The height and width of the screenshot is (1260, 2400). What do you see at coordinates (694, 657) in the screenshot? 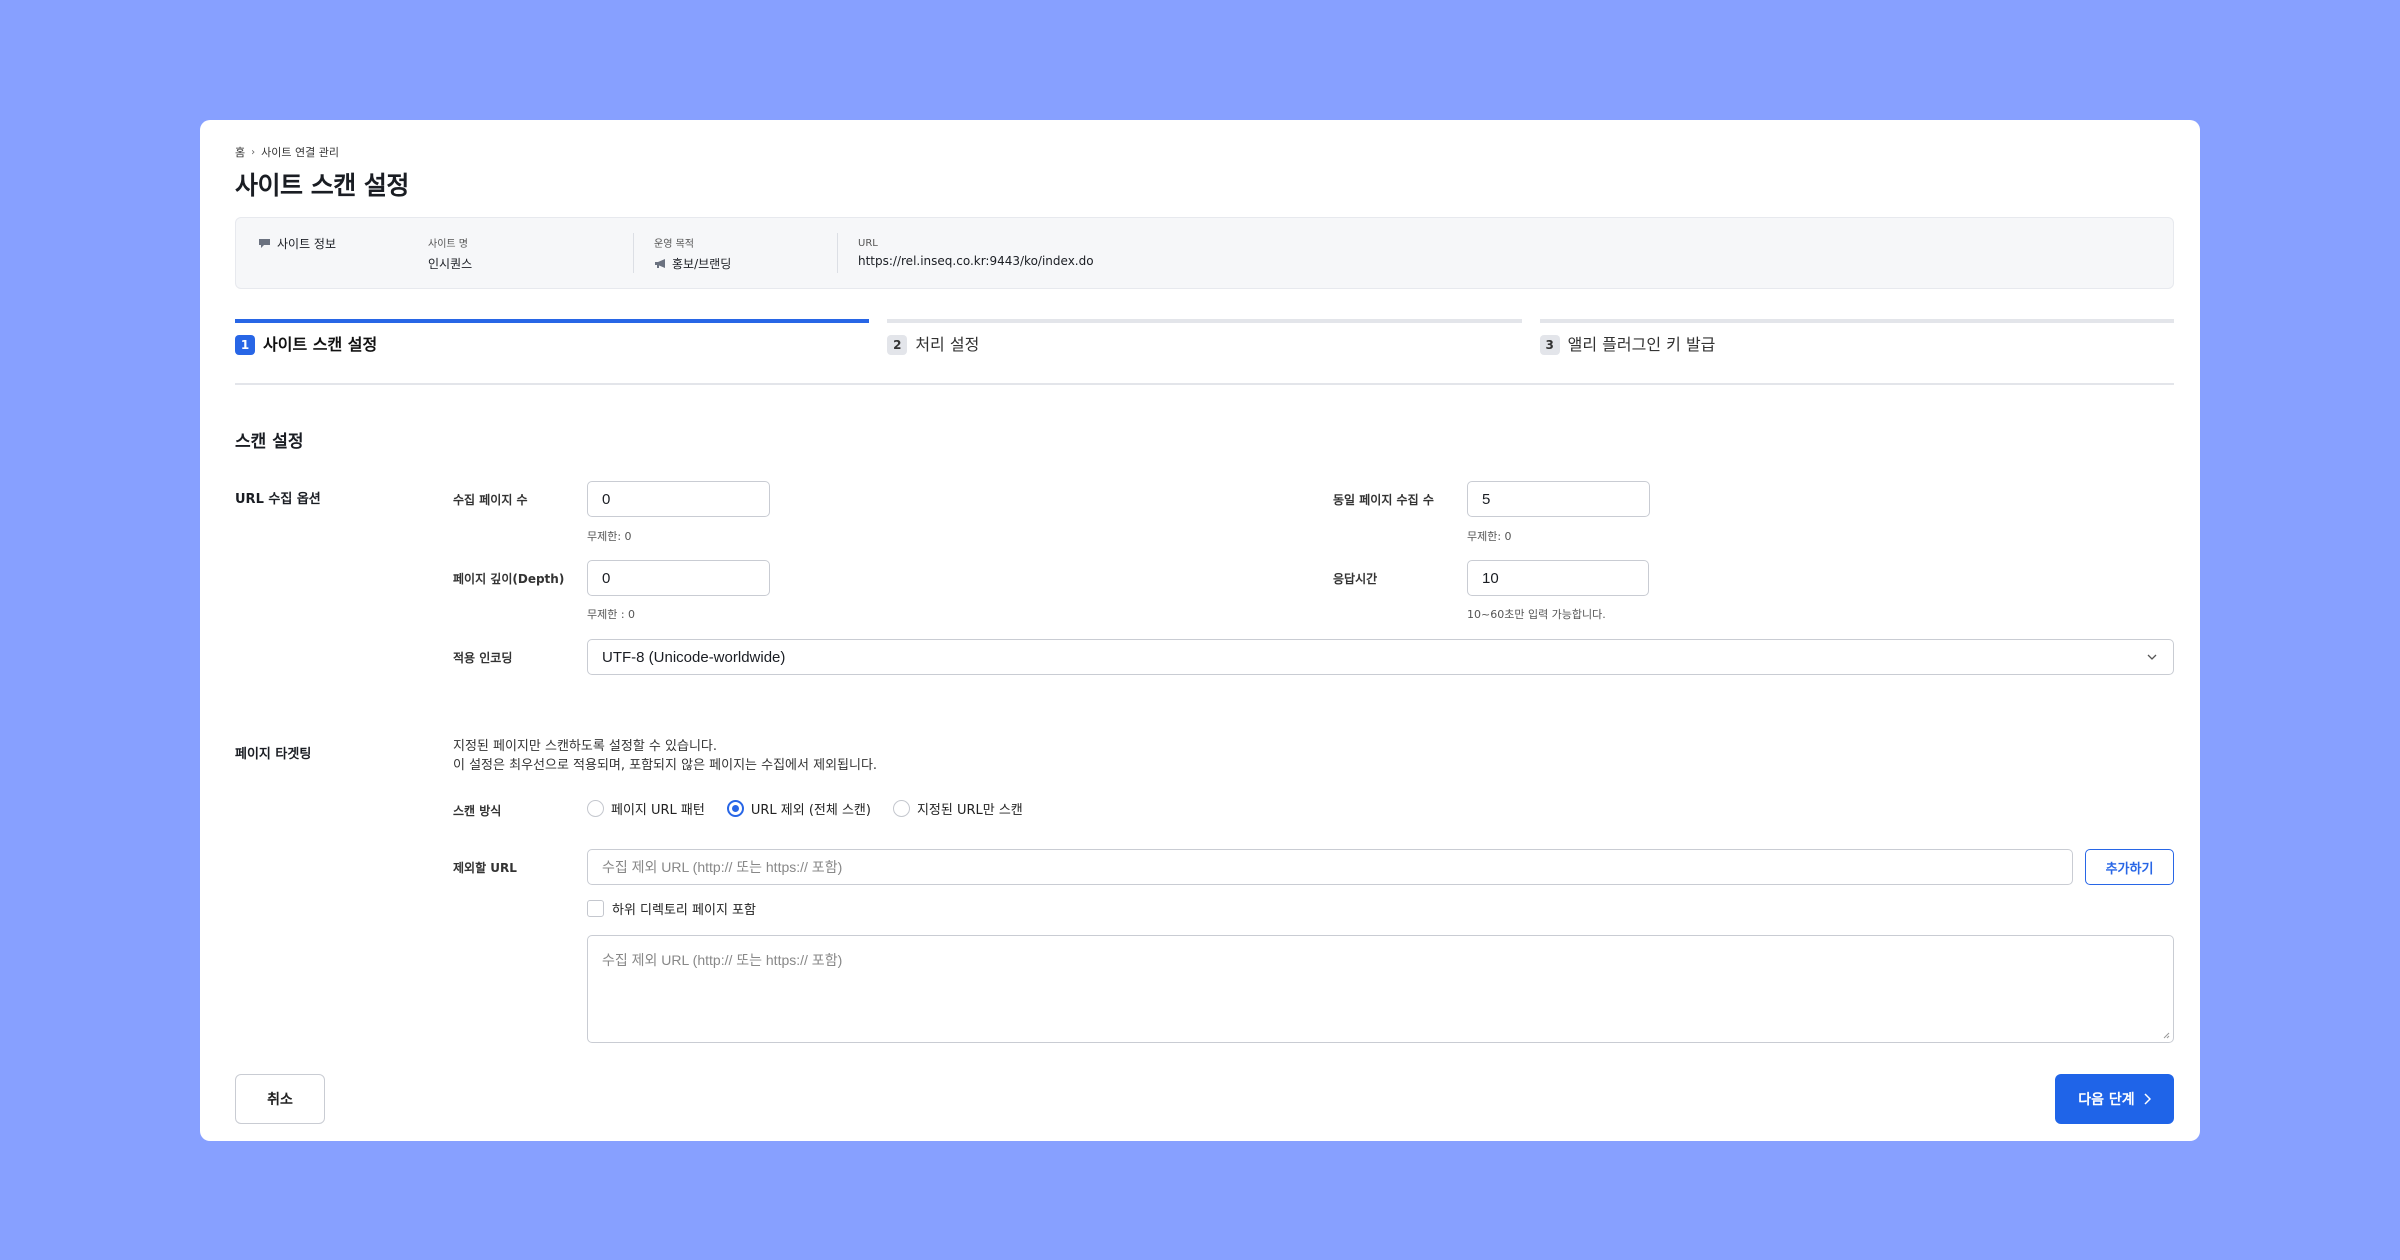
I see `encoding-selected-value: UTF-8 (Unicode-worldwide)` at bounding box center [694, 657].